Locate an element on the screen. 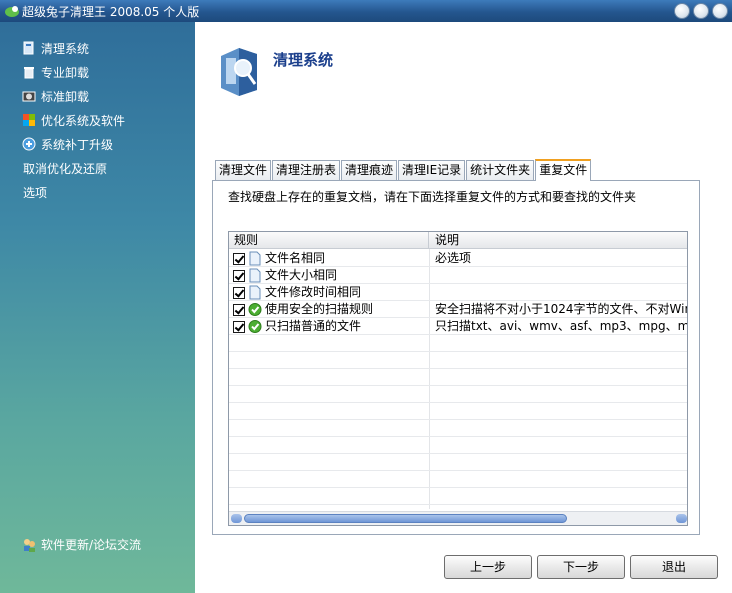 The height and width of the screenshot is (593, 732). update-forum-link: 软件更新/论坛交流 is located at coordinates (81, 544).